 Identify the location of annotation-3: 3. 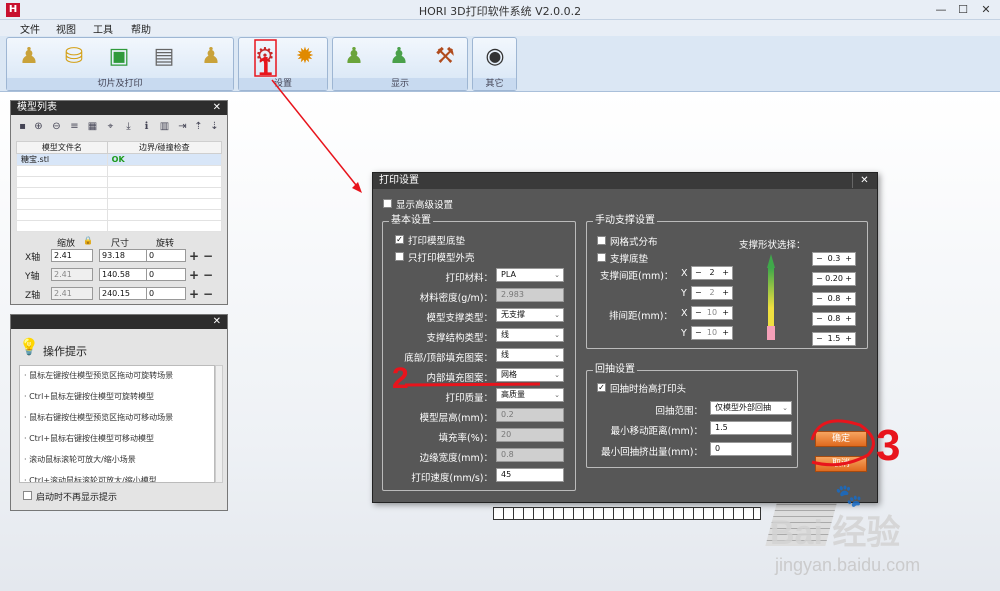
(888, 445).